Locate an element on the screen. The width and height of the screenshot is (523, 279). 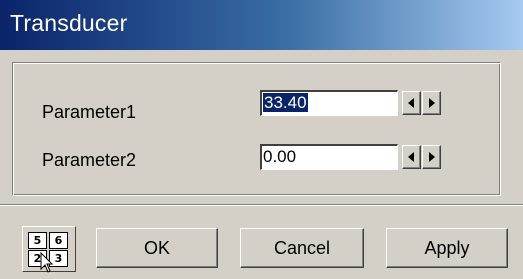
parameter1-value: 33.40 is located at coordinates (285, 102).